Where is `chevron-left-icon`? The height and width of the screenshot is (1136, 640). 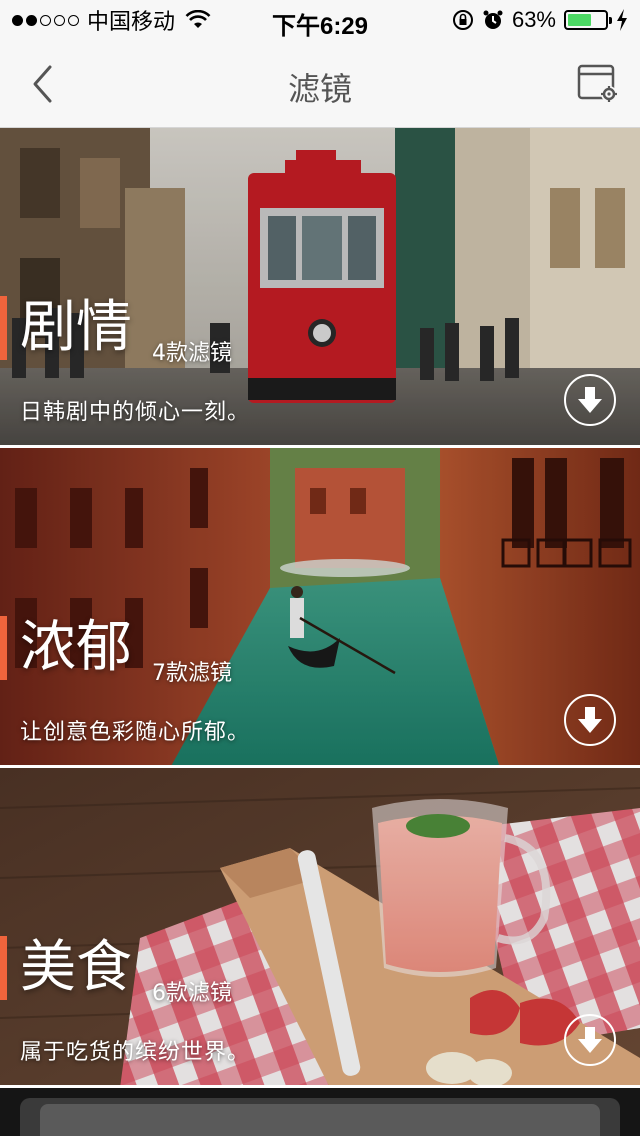
chevron-left-icon is located at coordinates (42, 84).